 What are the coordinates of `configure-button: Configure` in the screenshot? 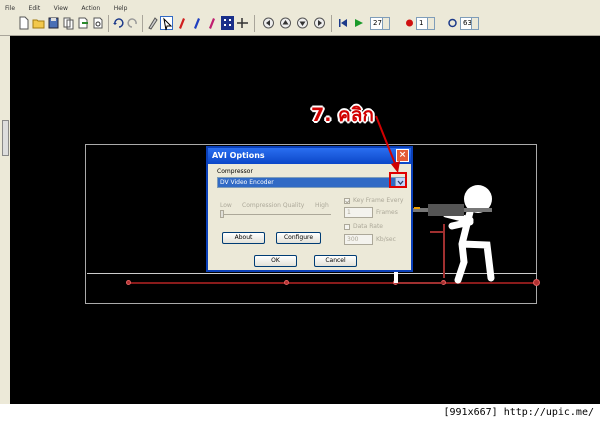 It's located at (298, 238).